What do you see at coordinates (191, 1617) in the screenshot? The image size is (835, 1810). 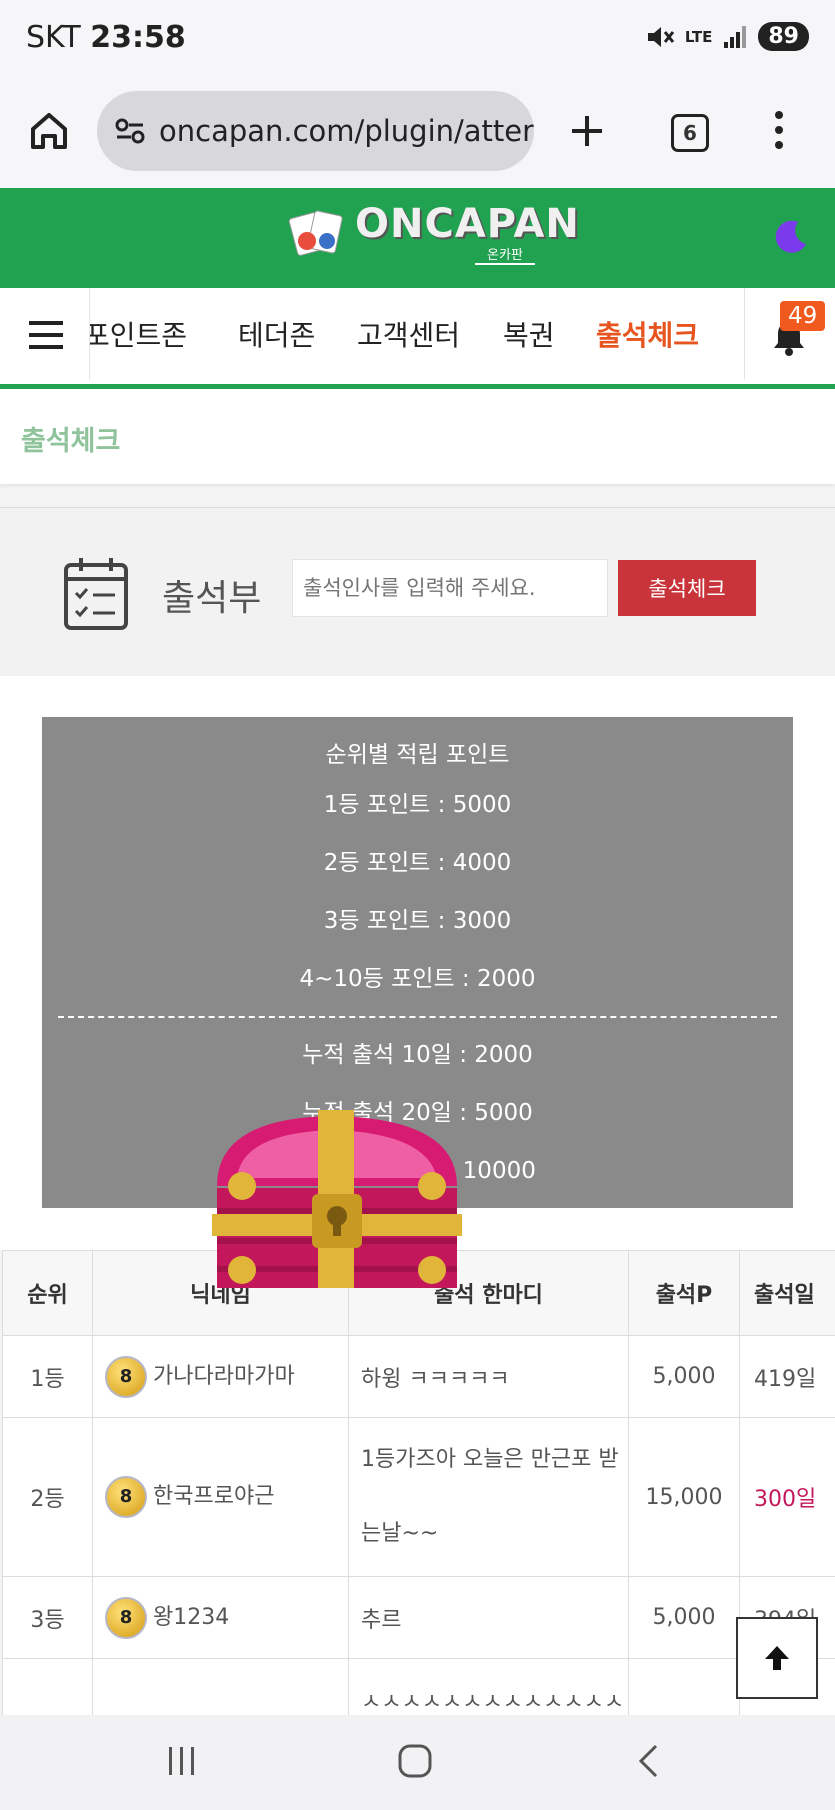 I see `nickname-text: 왕1234` at bounding box center [191, 1617].